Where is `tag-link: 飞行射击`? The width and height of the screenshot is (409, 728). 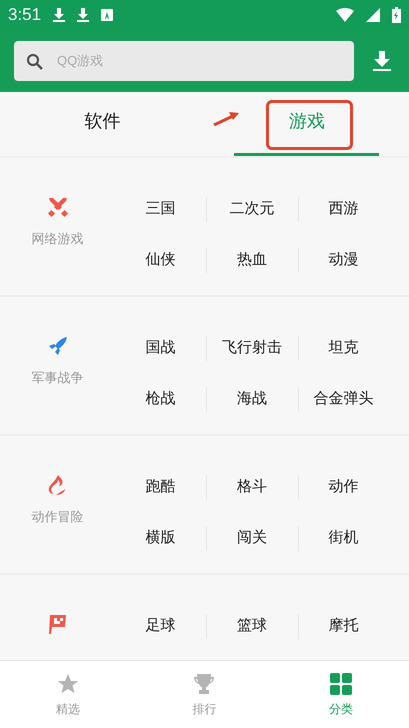 tag-link: 飞行射击 is located at coordinates (252, 348).